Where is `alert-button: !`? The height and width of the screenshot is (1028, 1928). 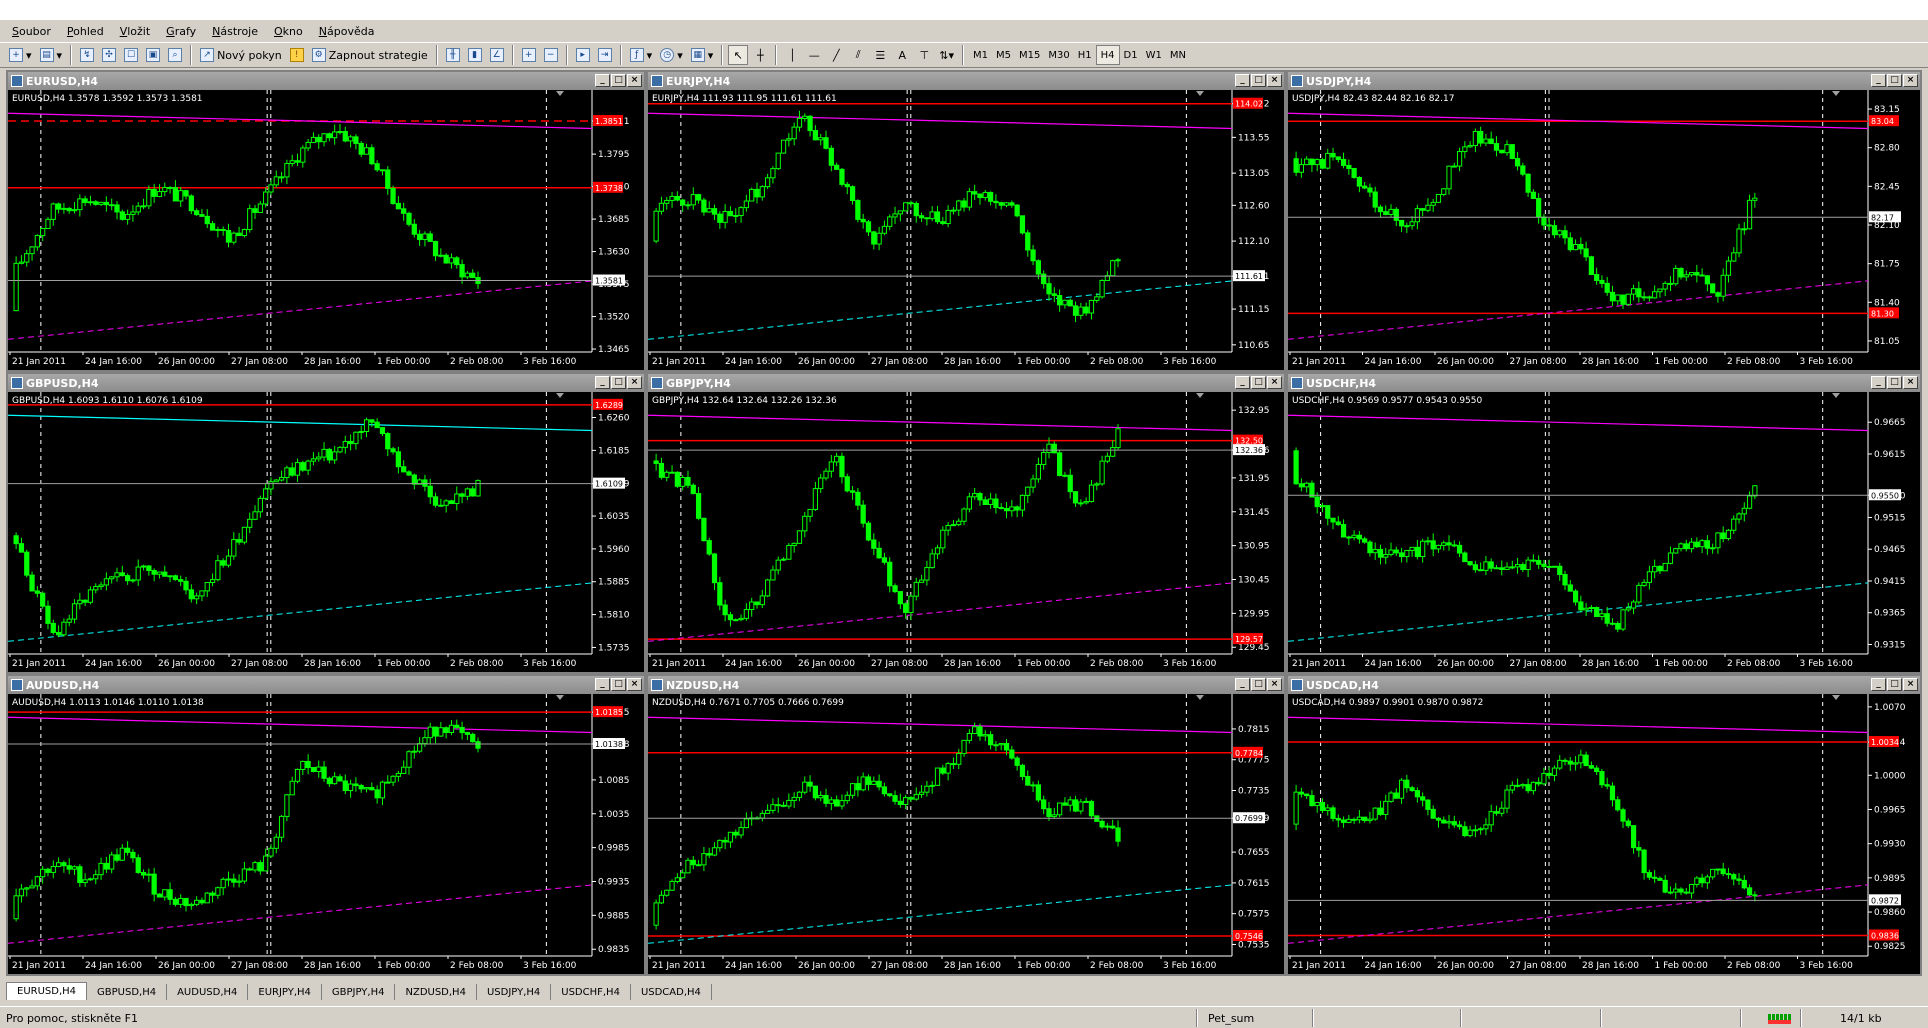
alert-button: ! is located at coordinates (297, 55).